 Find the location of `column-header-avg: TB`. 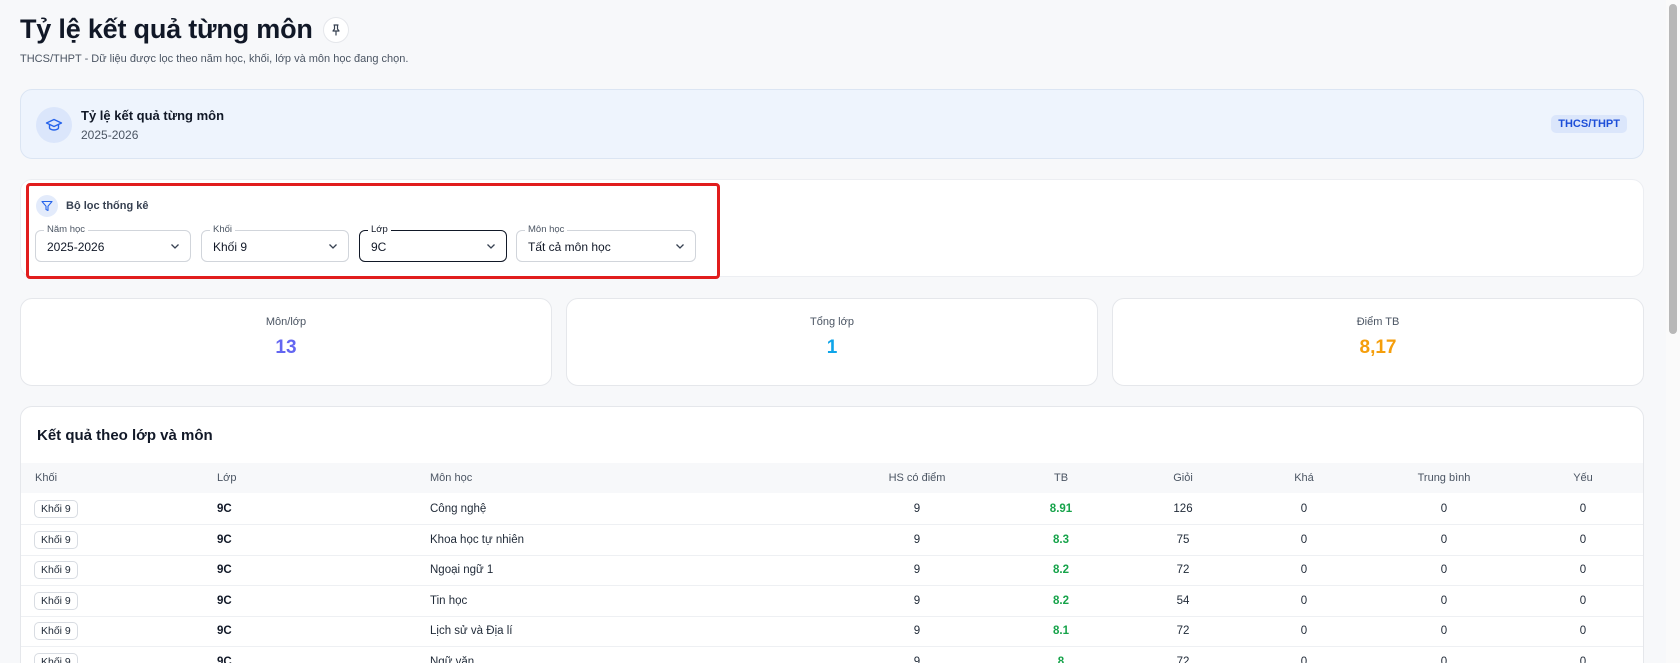

column-header-avg: TB is located at coordinates (1061, 478).